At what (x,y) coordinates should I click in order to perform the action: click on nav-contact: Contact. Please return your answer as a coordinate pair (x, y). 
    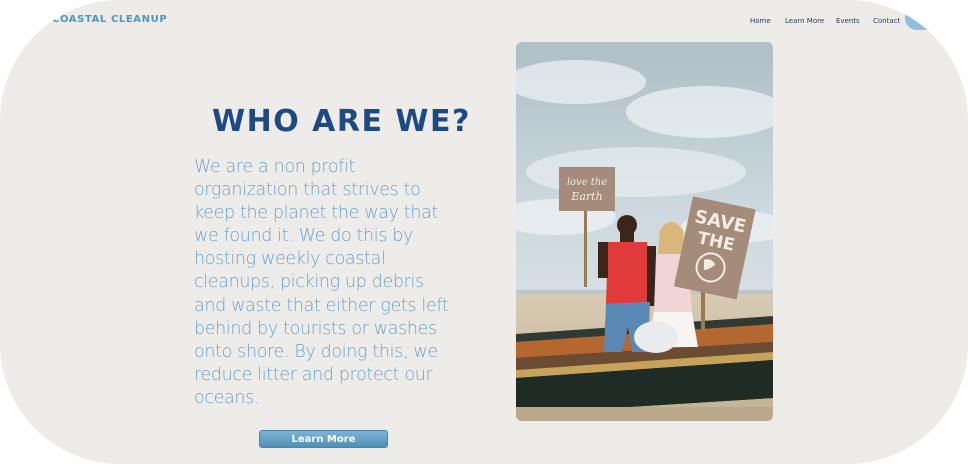
    Looking at the image, I should click on (886, 21).